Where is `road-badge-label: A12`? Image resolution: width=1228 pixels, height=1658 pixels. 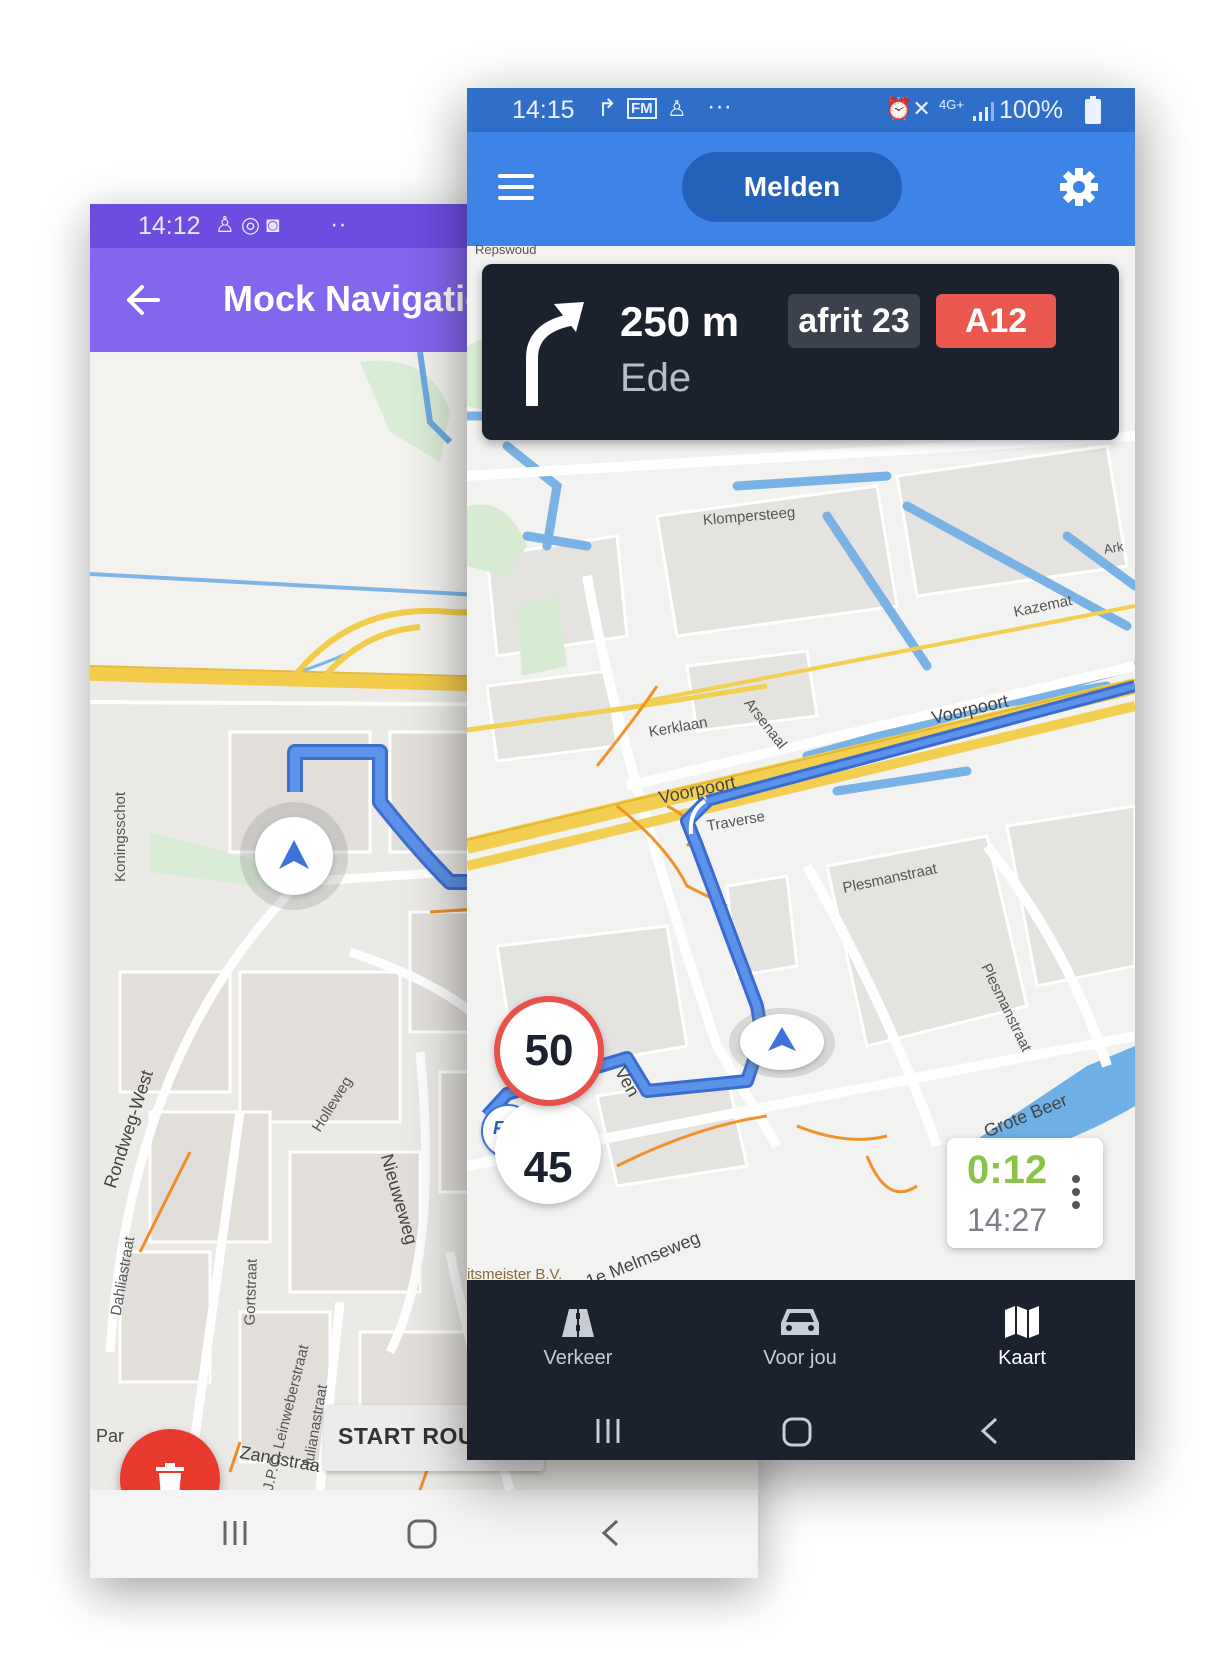 road-badge-label: A12 is located at coordinates (996, 320).